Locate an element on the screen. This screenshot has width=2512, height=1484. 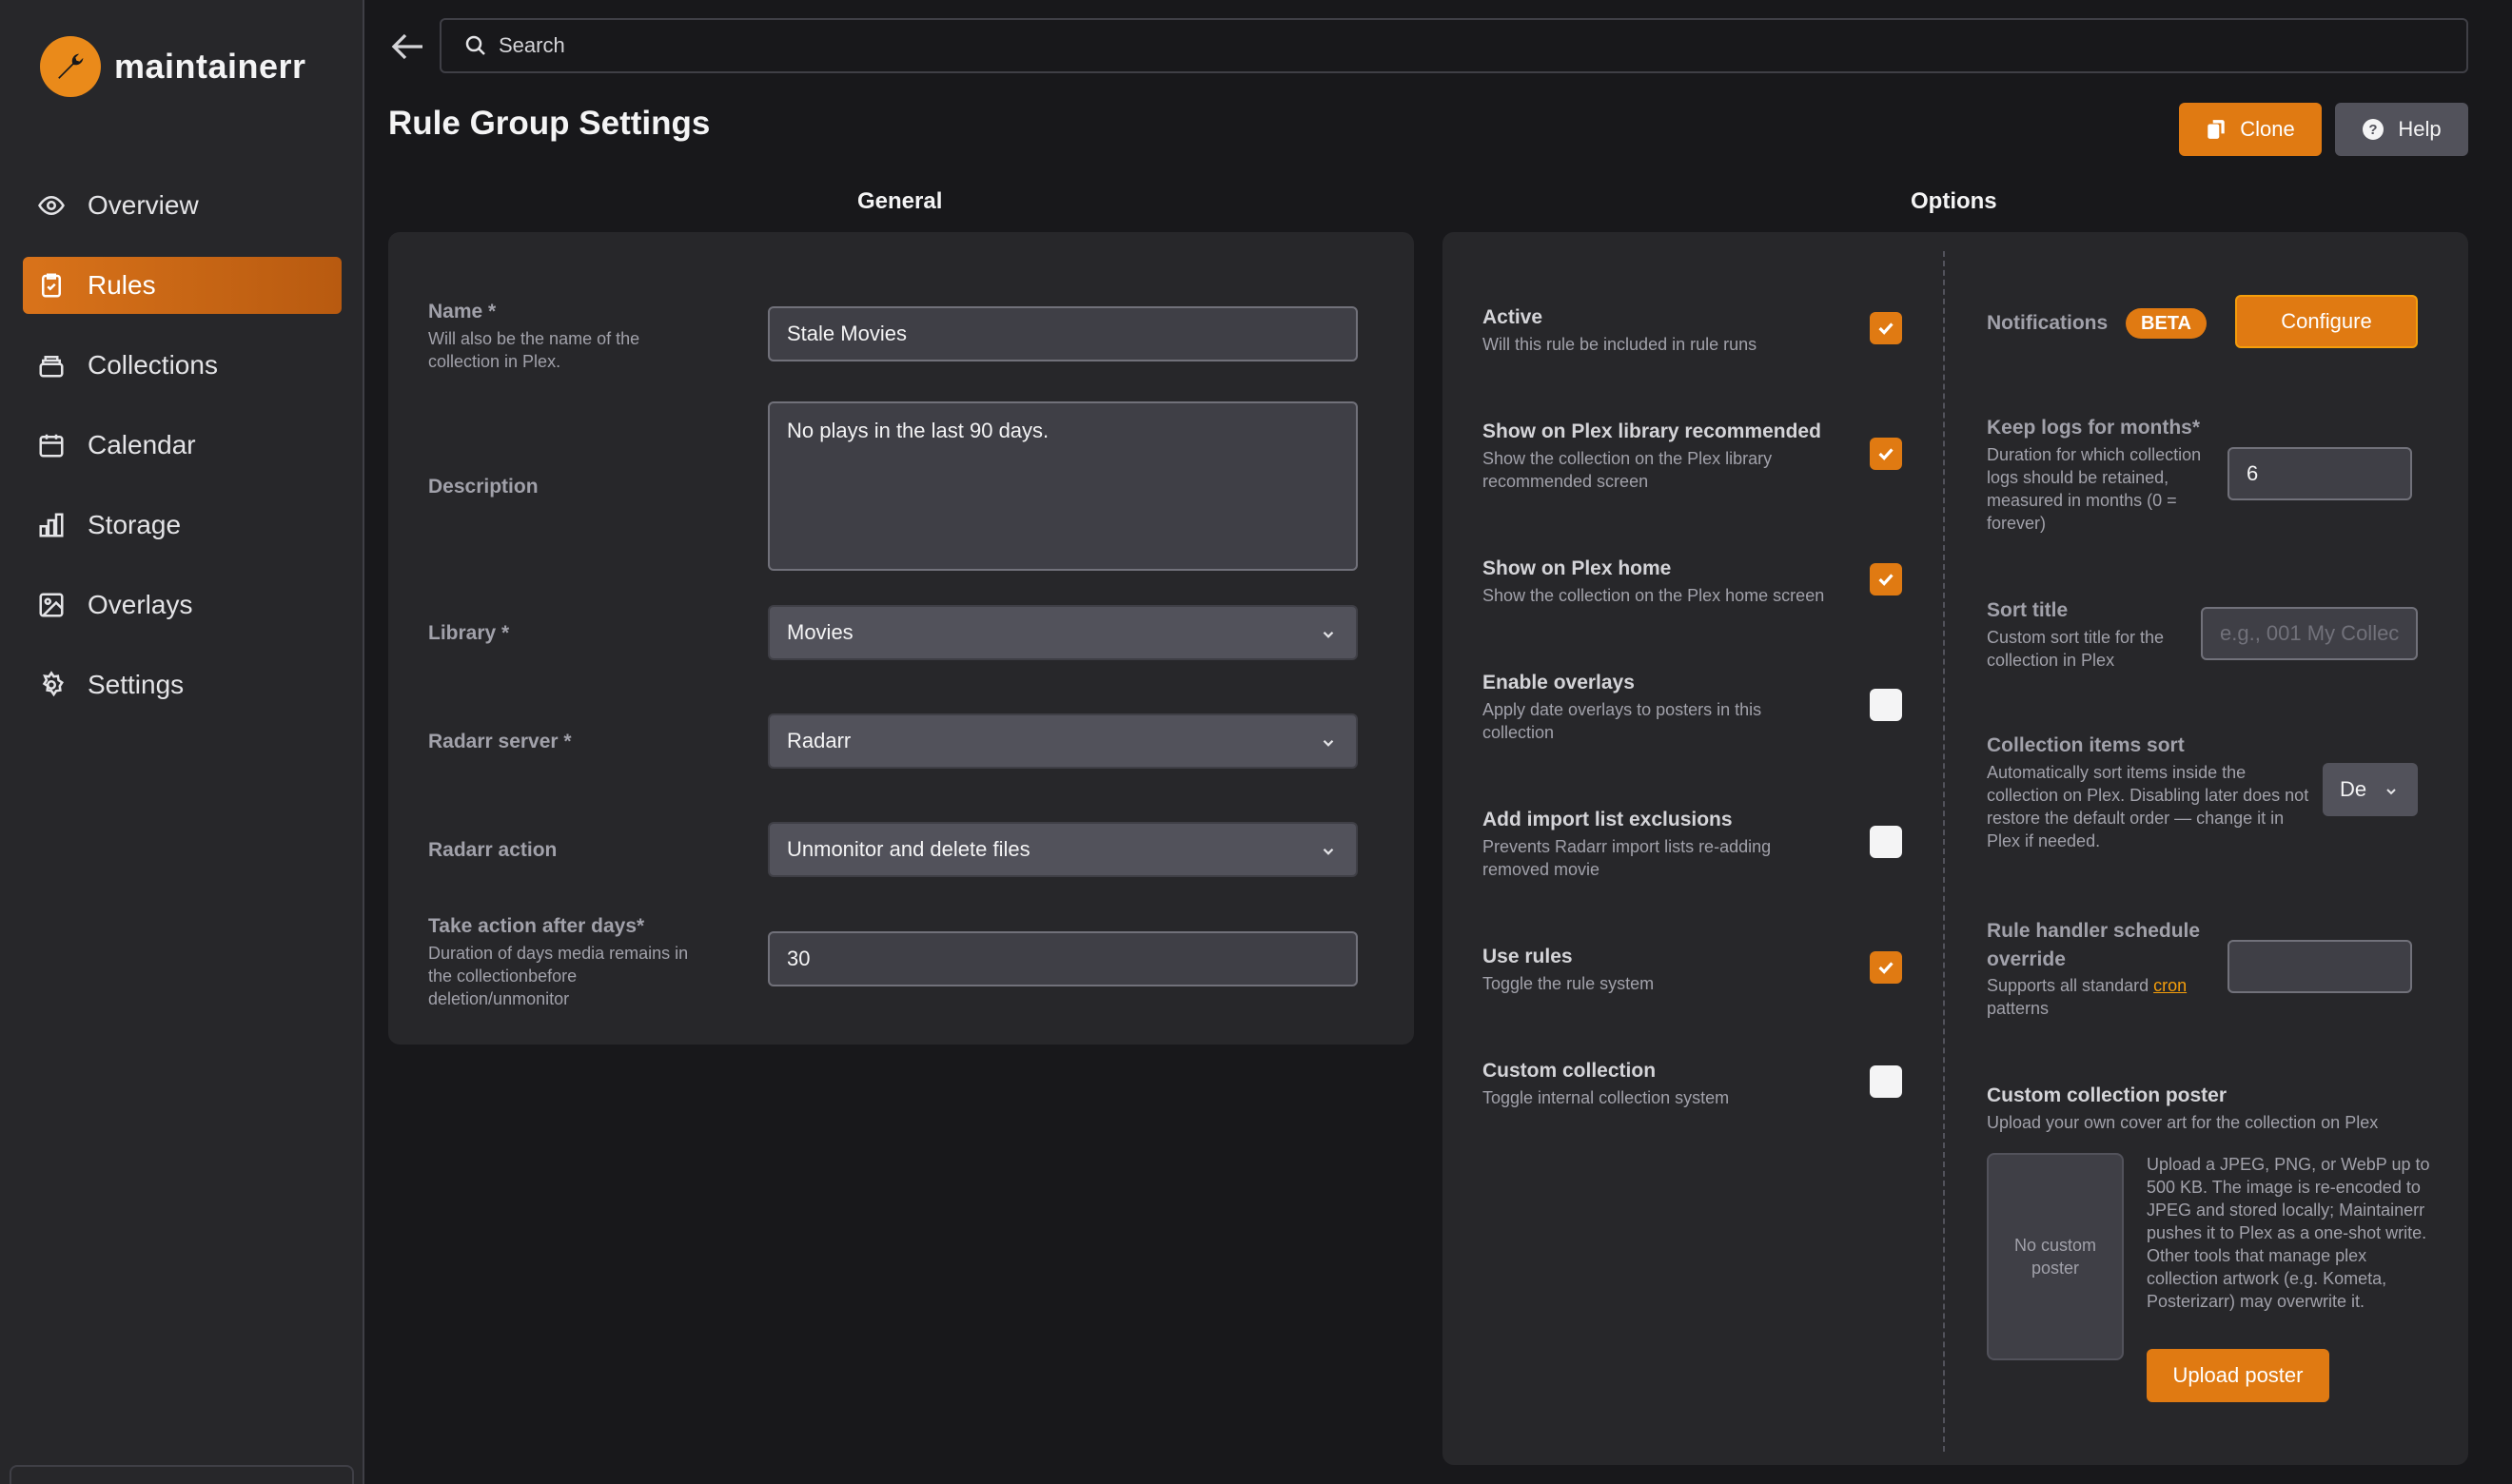
description-textarea: No plays in the last 90 days. is located at coordinates (1063, 486).